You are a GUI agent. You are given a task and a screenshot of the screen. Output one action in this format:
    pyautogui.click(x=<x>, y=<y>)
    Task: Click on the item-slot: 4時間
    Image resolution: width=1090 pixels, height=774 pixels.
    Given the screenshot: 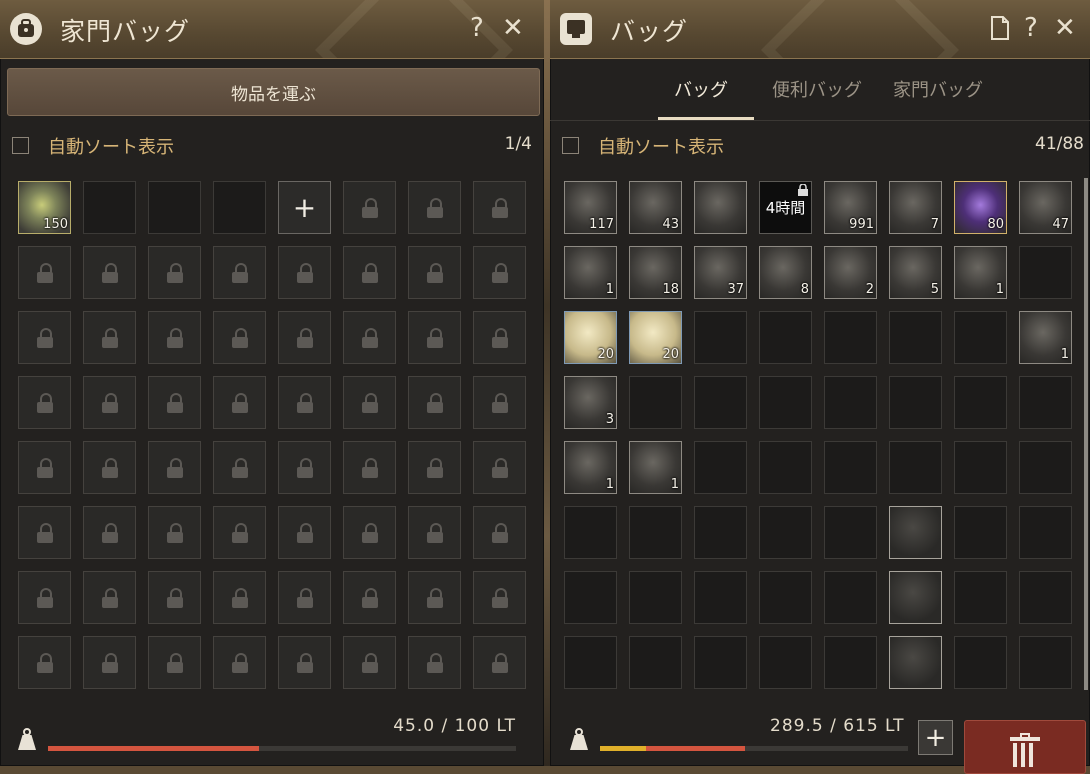 What is the action you would take?
    pyautogui.click(x=785, y=207)
    